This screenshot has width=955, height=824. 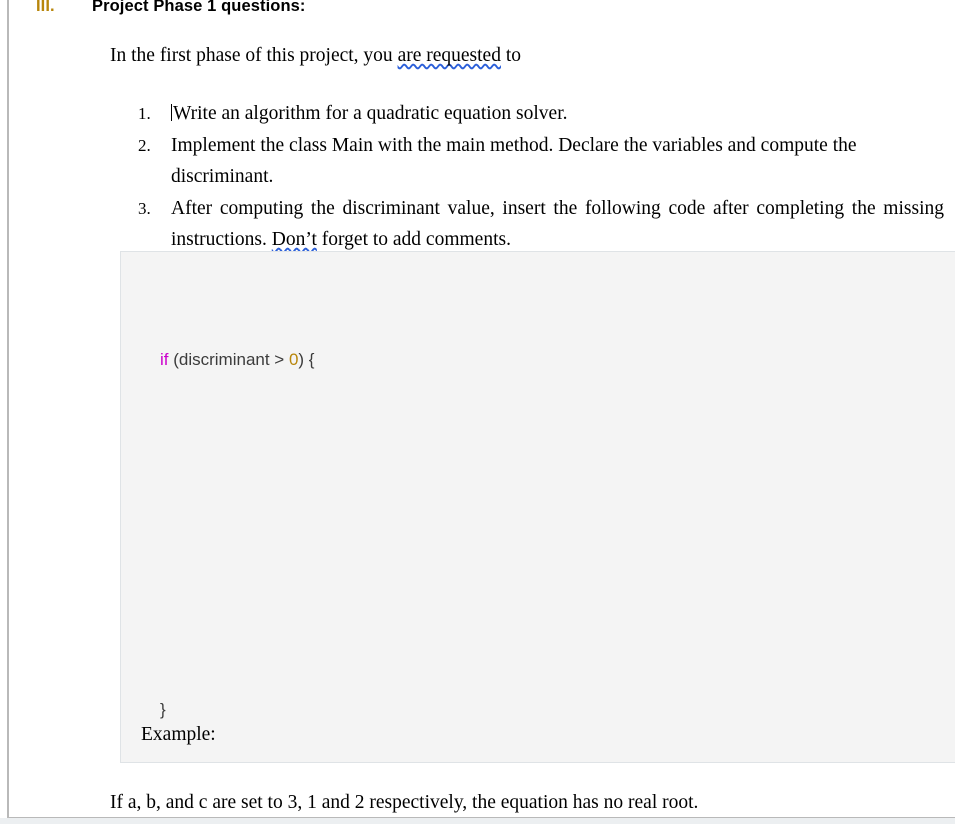 What do you see at coordinates (294, 239) in the screenshot?
I see `spellcheck-flagged-word: Don’t` at bounding box center [294, 239].